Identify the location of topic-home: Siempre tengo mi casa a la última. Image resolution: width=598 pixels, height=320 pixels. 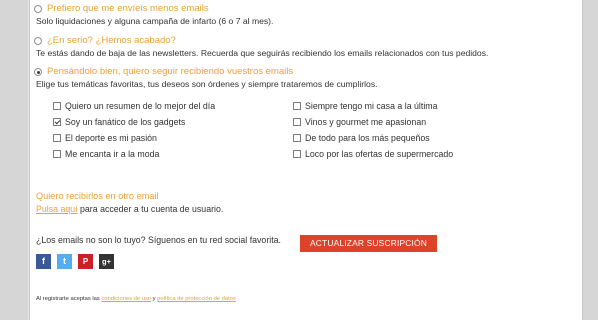
(365, 106).